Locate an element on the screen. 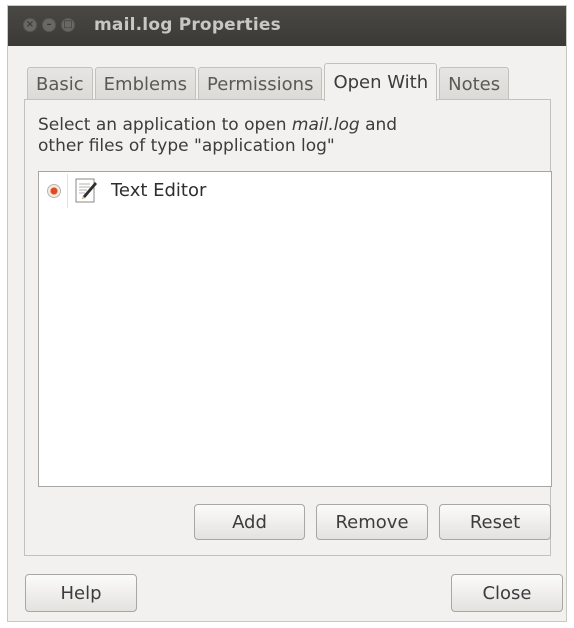  remove-button: Remove is located at coordinates (372, 522).